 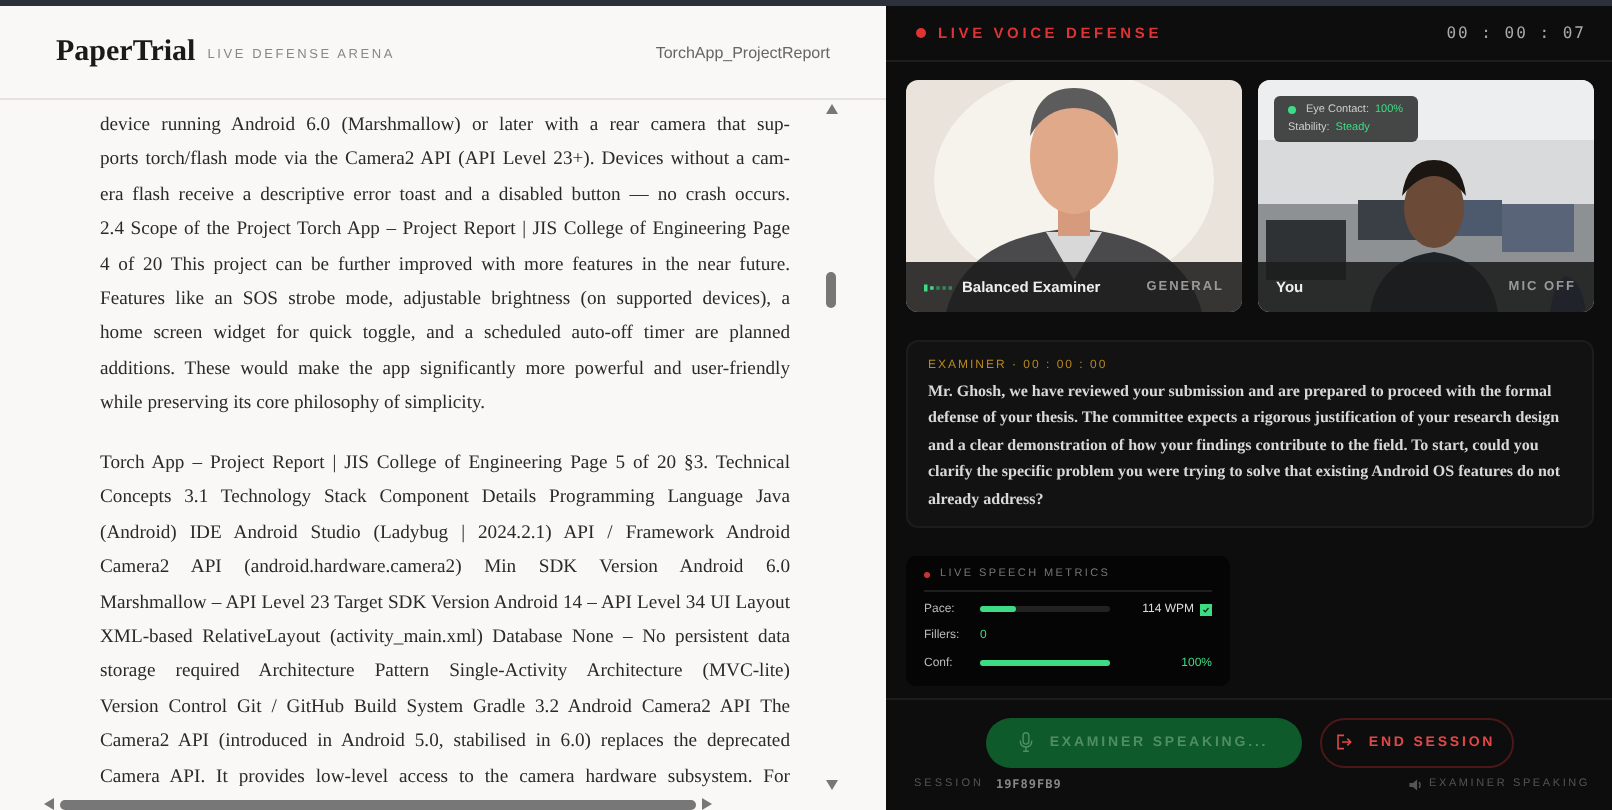 What do you see at coordinates (1025, 742) in the screenshot?
I see `microphone-icon` at bounding box center [1025, 742].